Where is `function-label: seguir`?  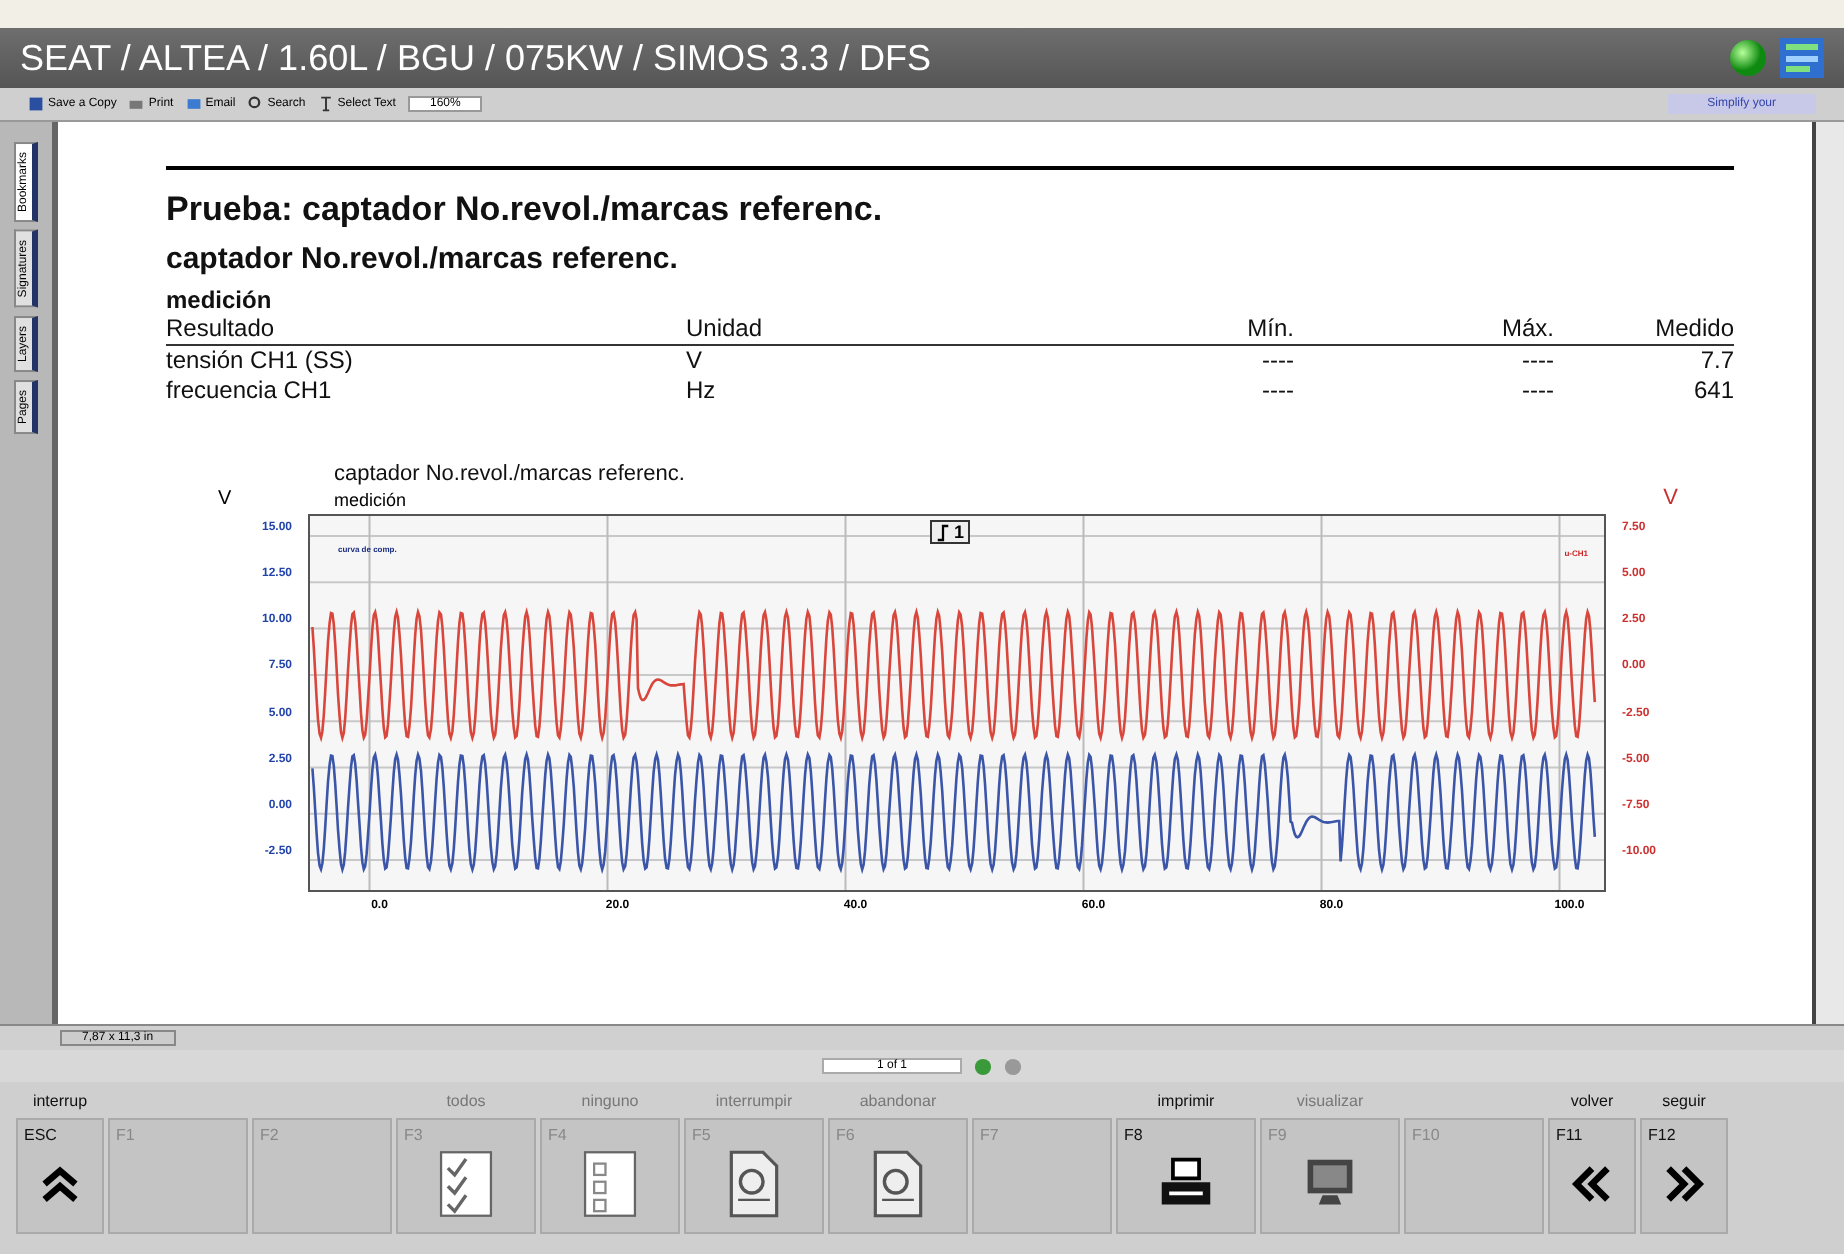
function-label: seguir is located at coordinates (1684, 1102).